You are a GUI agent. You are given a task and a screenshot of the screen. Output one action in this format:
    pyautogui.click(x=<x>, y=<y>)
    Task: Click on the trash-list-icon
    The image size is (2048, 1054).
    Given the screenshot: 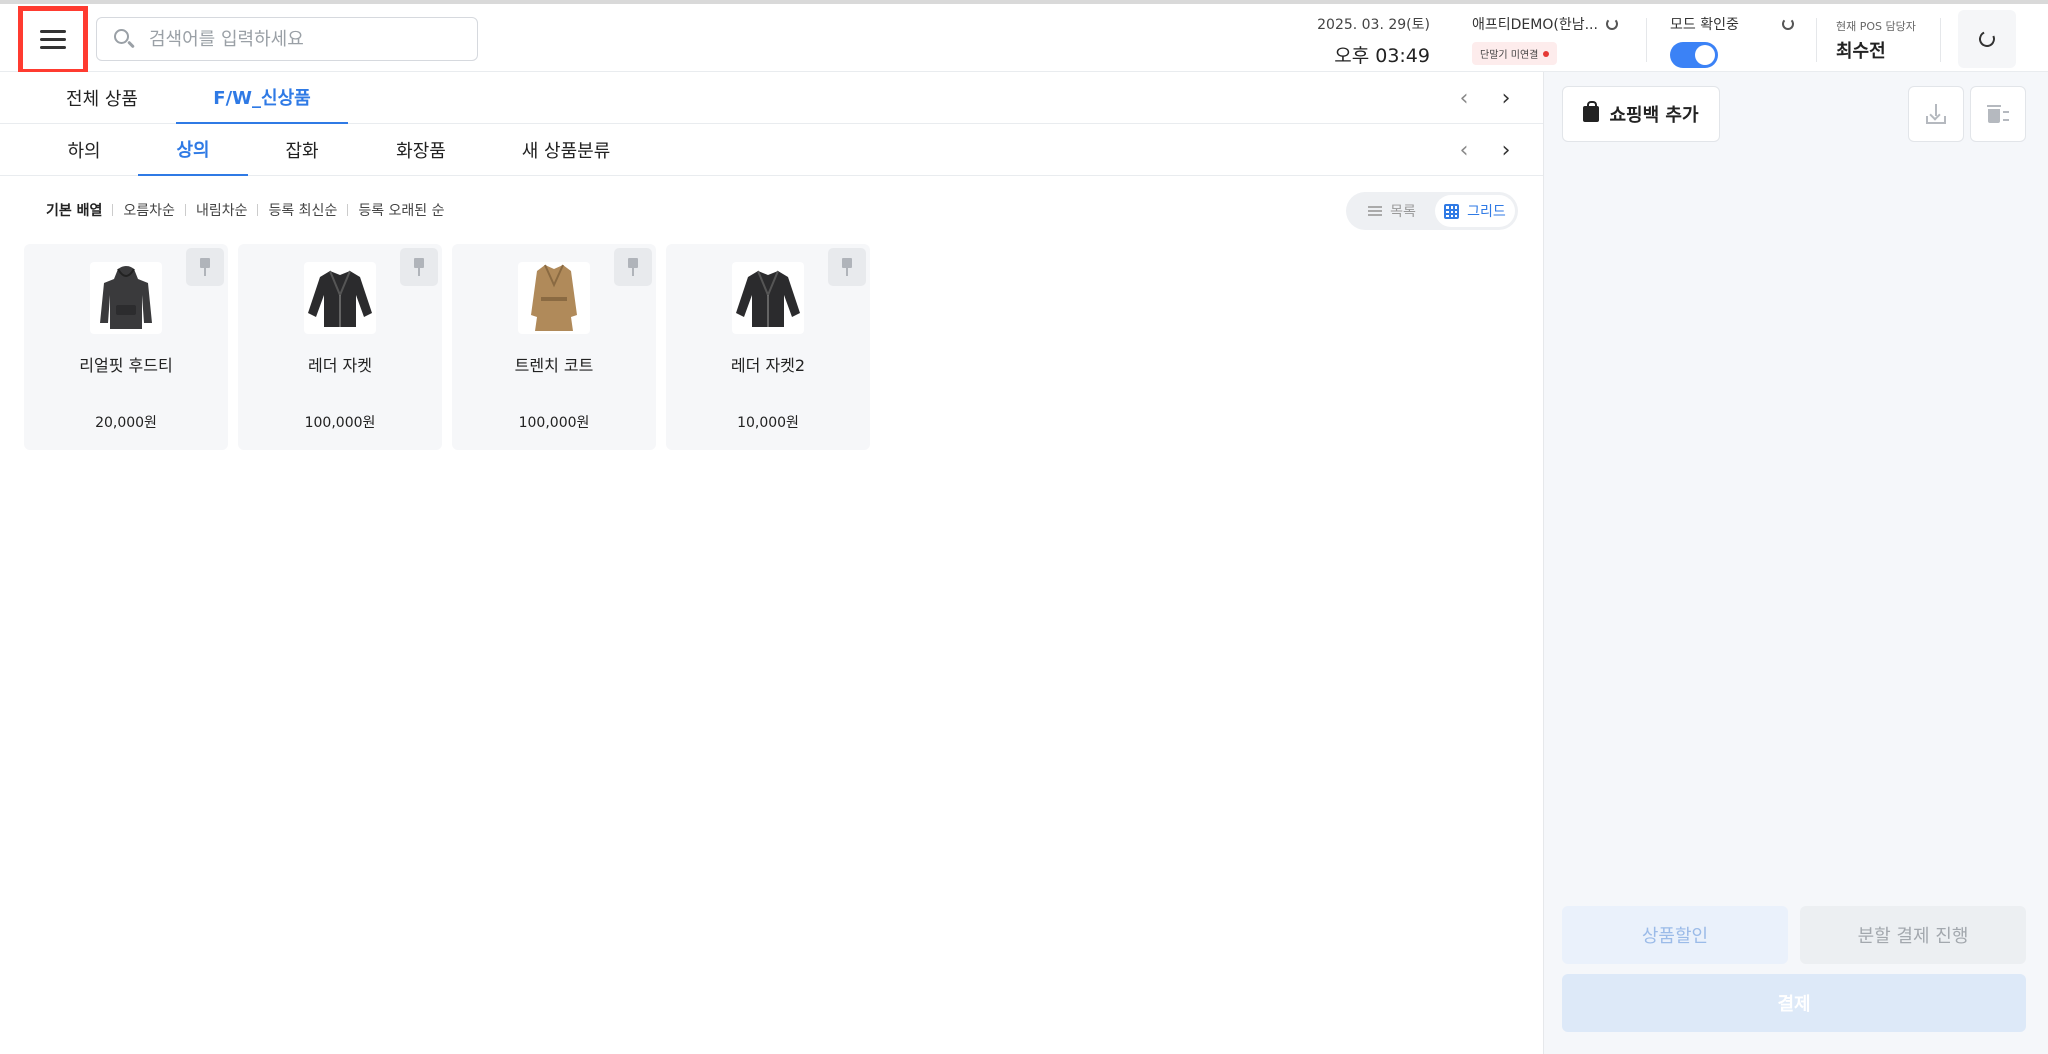 What is the action you would take?
    pyautogui.click(x=1998, y=114)
    